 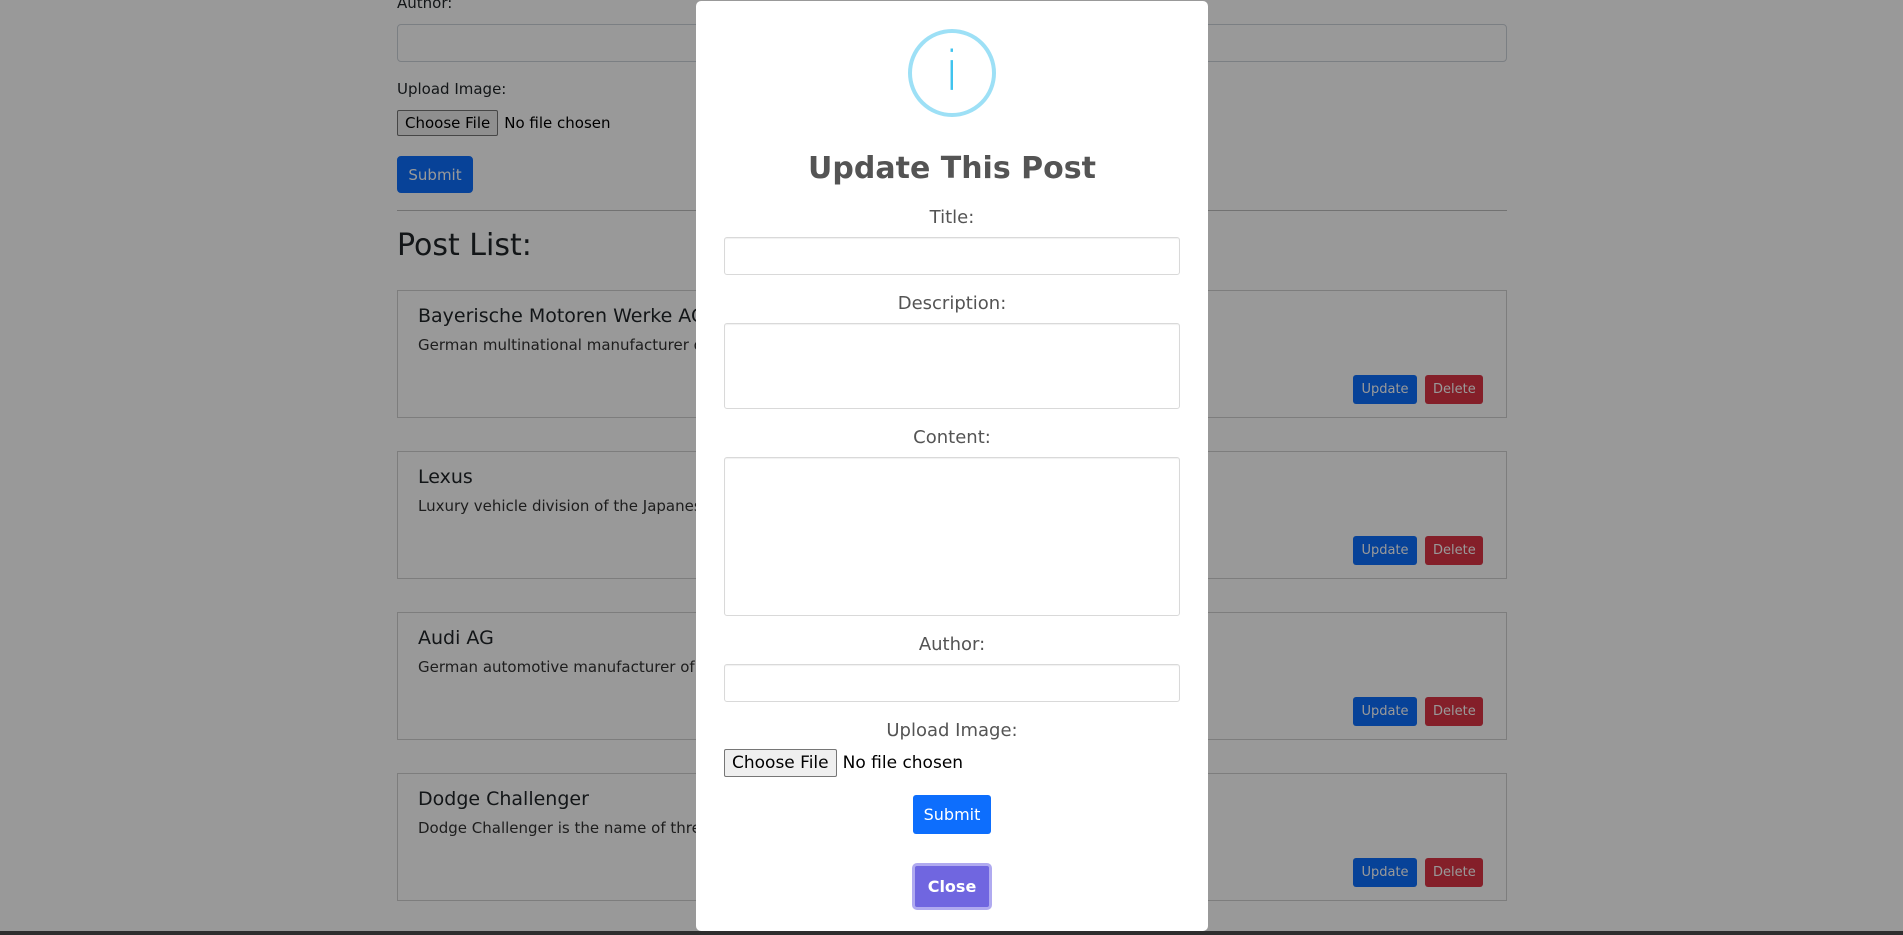 What do you see at coordinates (952, 303) in the screenshot?
I see `description-label: Description:` at bounding box center [952, 303].